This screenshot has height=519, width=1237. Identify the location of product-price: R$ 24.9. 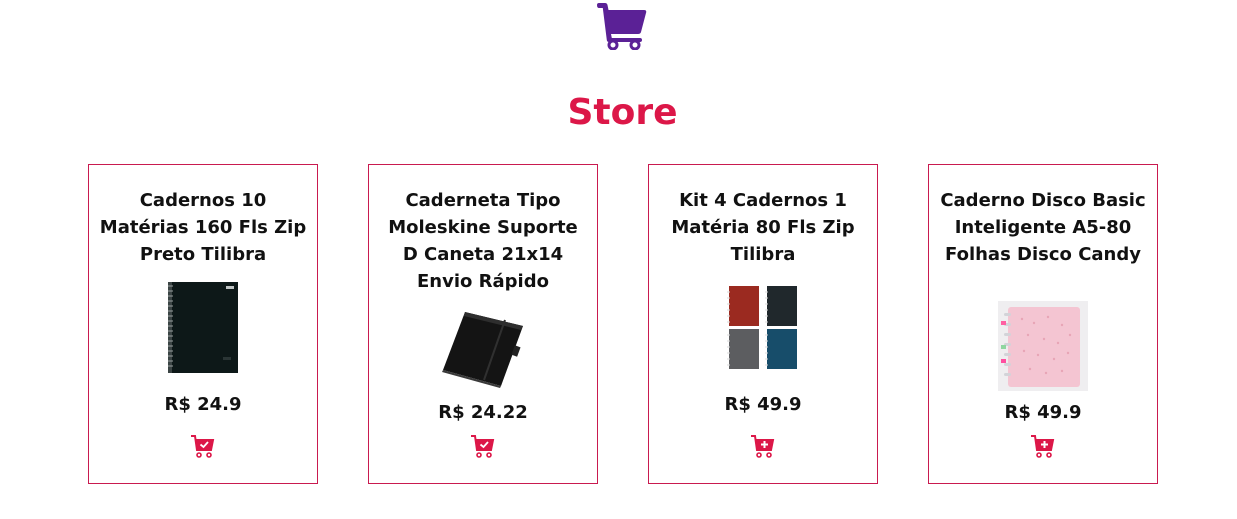
(203, 404).